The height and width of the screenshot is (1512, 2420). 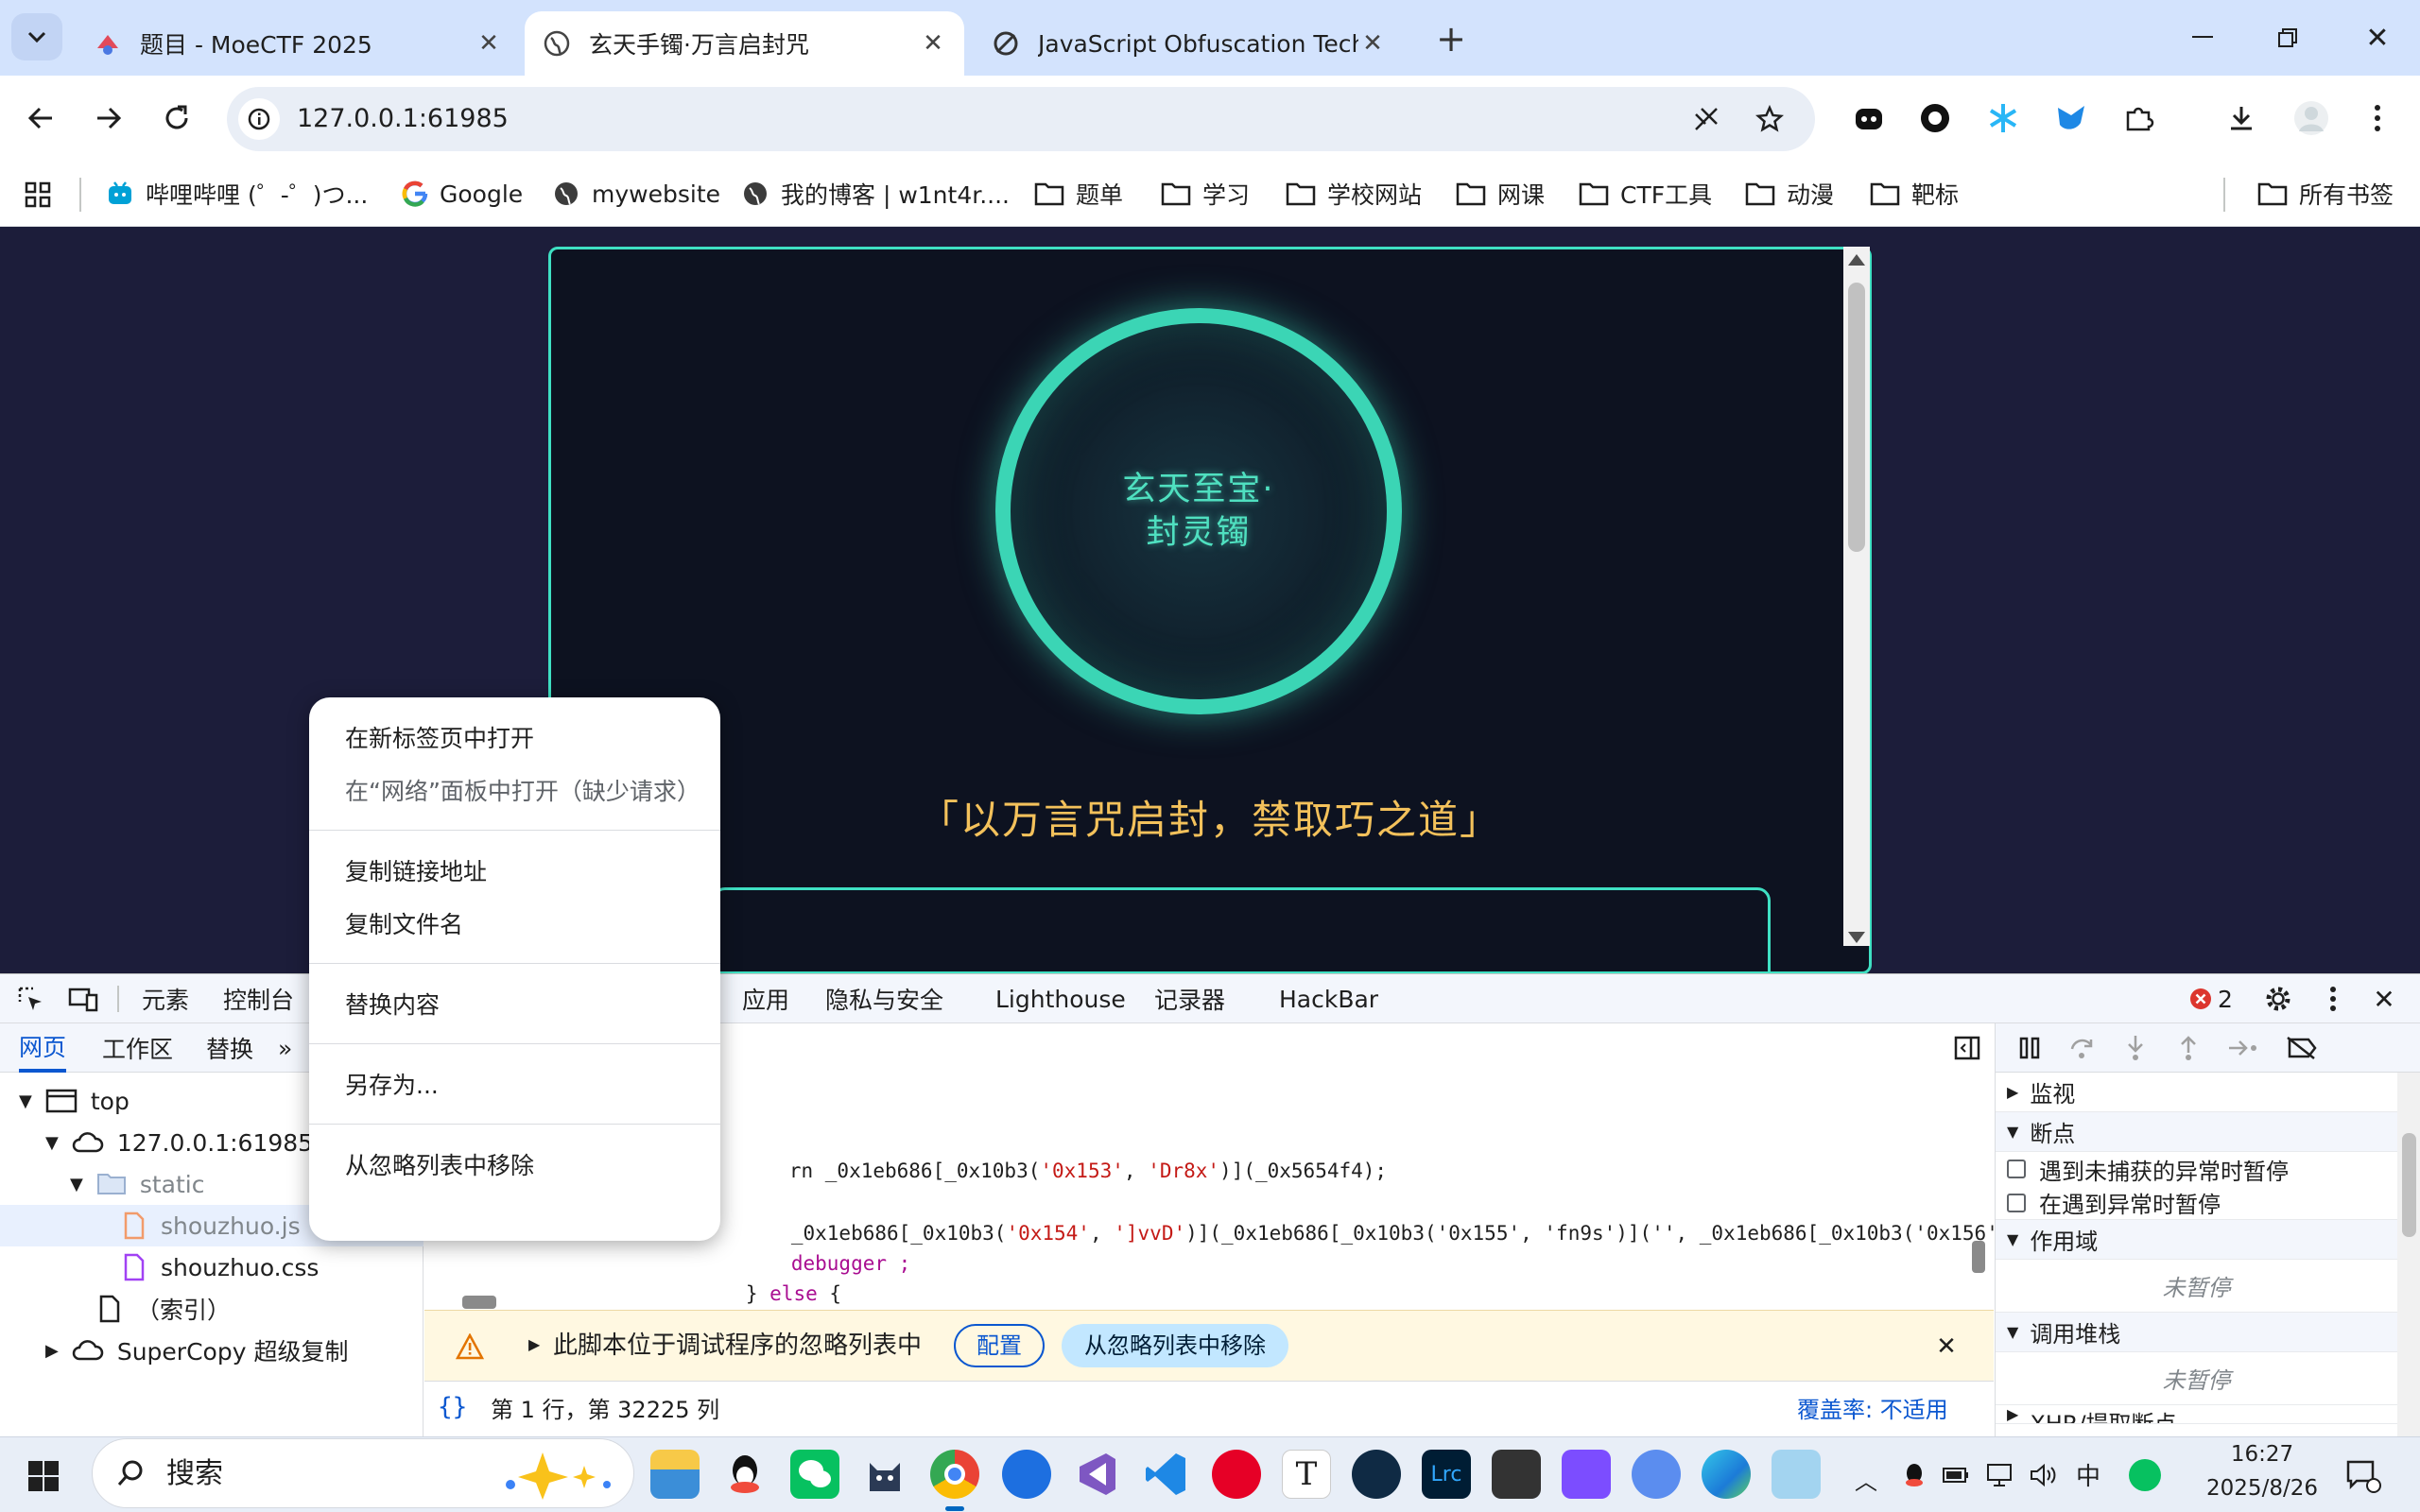 What do you see at coordinates (2196, 1132) in the screenshot?
I see `section-breakpoints: ▼ 断点` at bounding box center [2196, 1132].